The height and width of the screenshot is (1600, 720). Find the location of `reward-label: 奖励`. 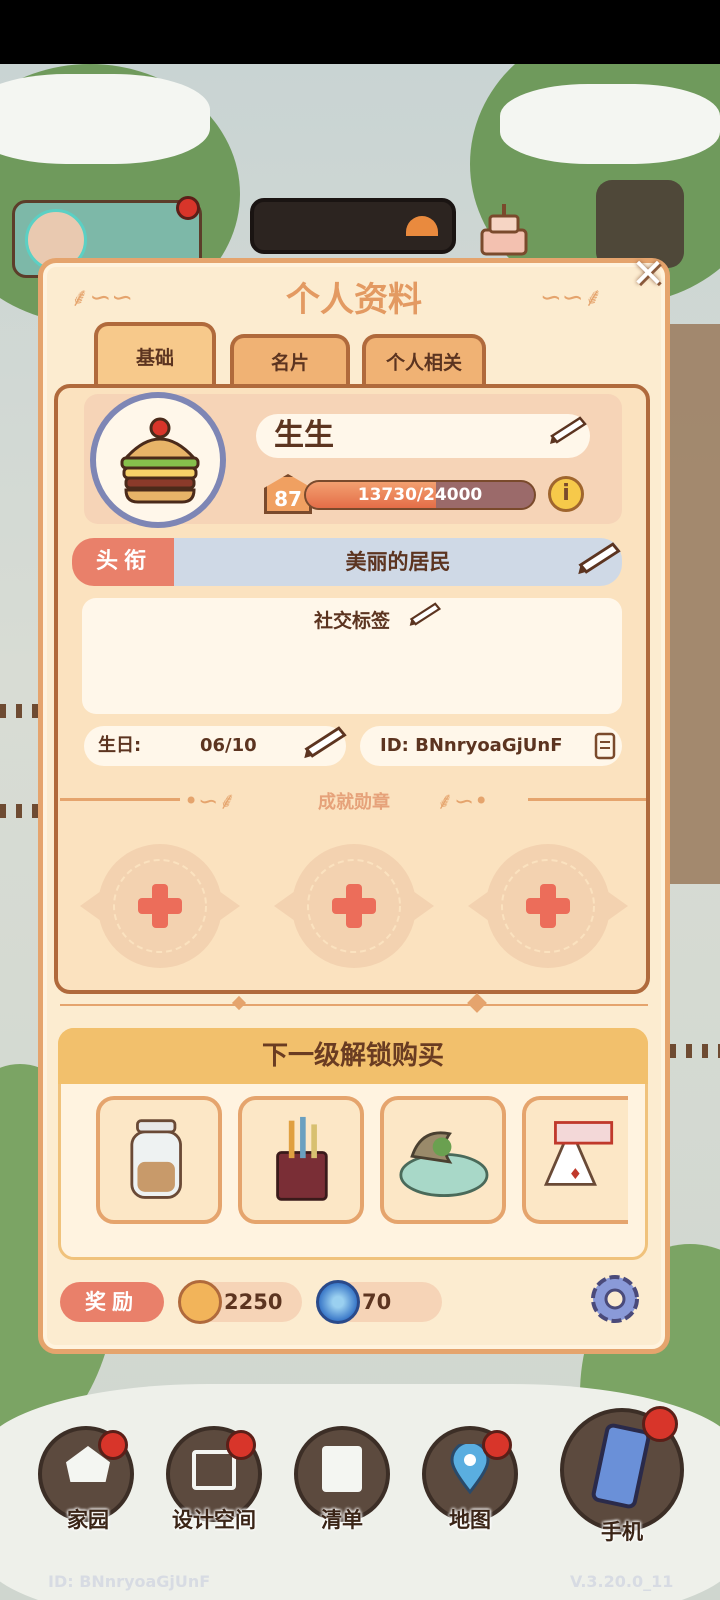

reward-label: 奖励 is located at coordinates (112, 1302).